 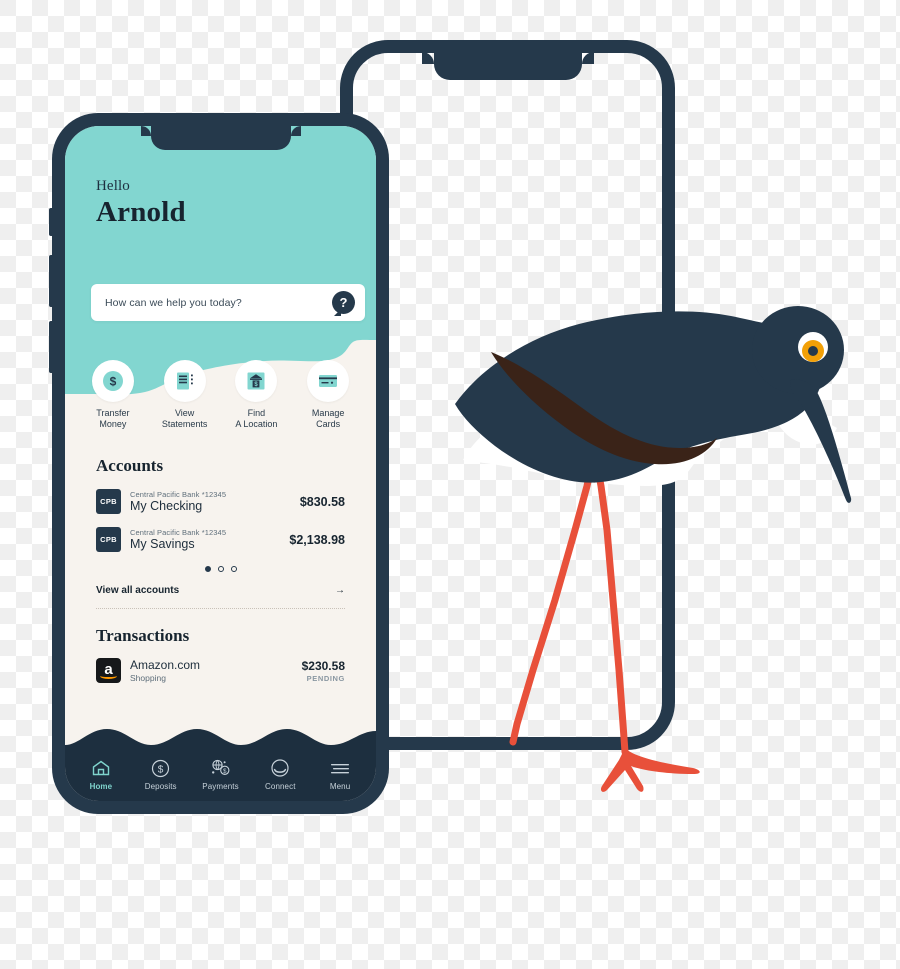 I want to click on quick-action-view-statements: View Statements, so click(x=185, y=395).